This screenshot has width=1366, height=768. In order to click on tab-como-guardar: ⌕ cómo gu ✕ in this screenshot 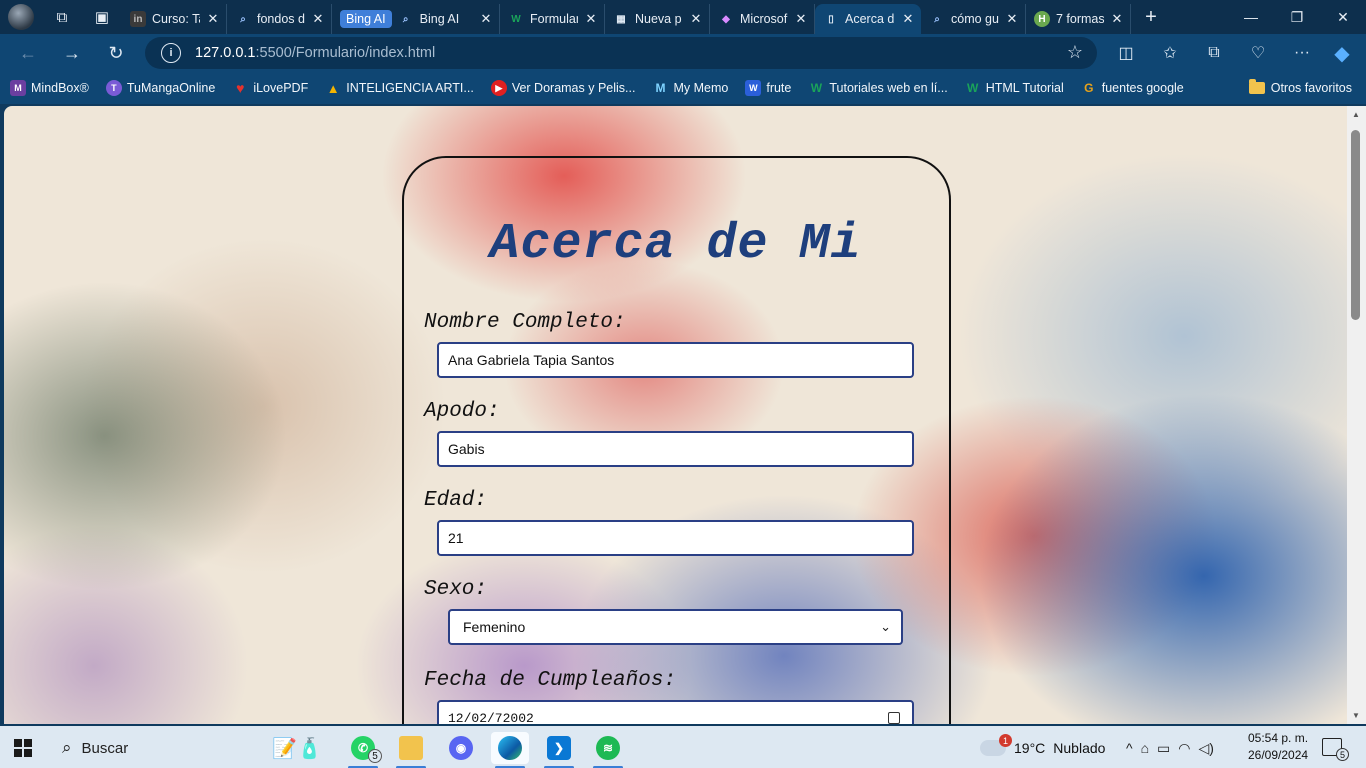, I will do `click(973, 19)`.